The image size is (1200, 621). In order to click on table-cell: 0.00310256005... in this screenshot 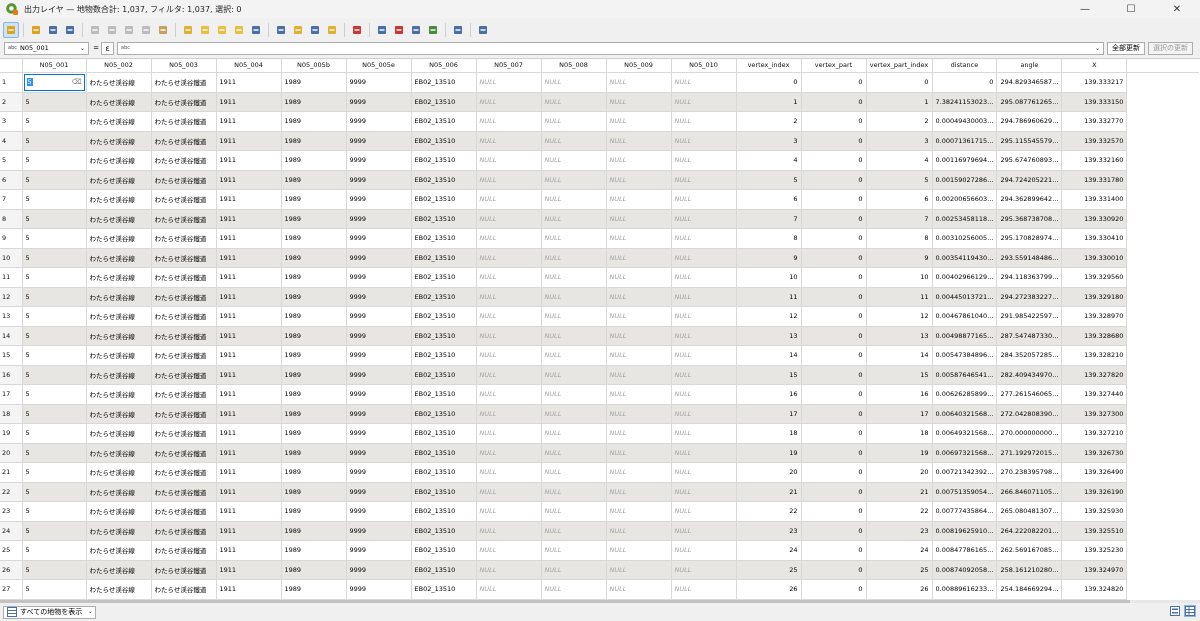, I will do `click(965, 238)`.